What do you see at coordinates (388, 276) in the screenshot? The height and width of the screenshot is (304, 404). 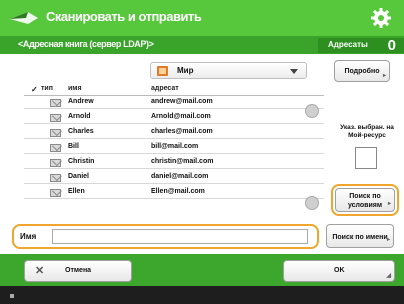 I see `arrow-icon: ◢` at bounding box center [388, 276].